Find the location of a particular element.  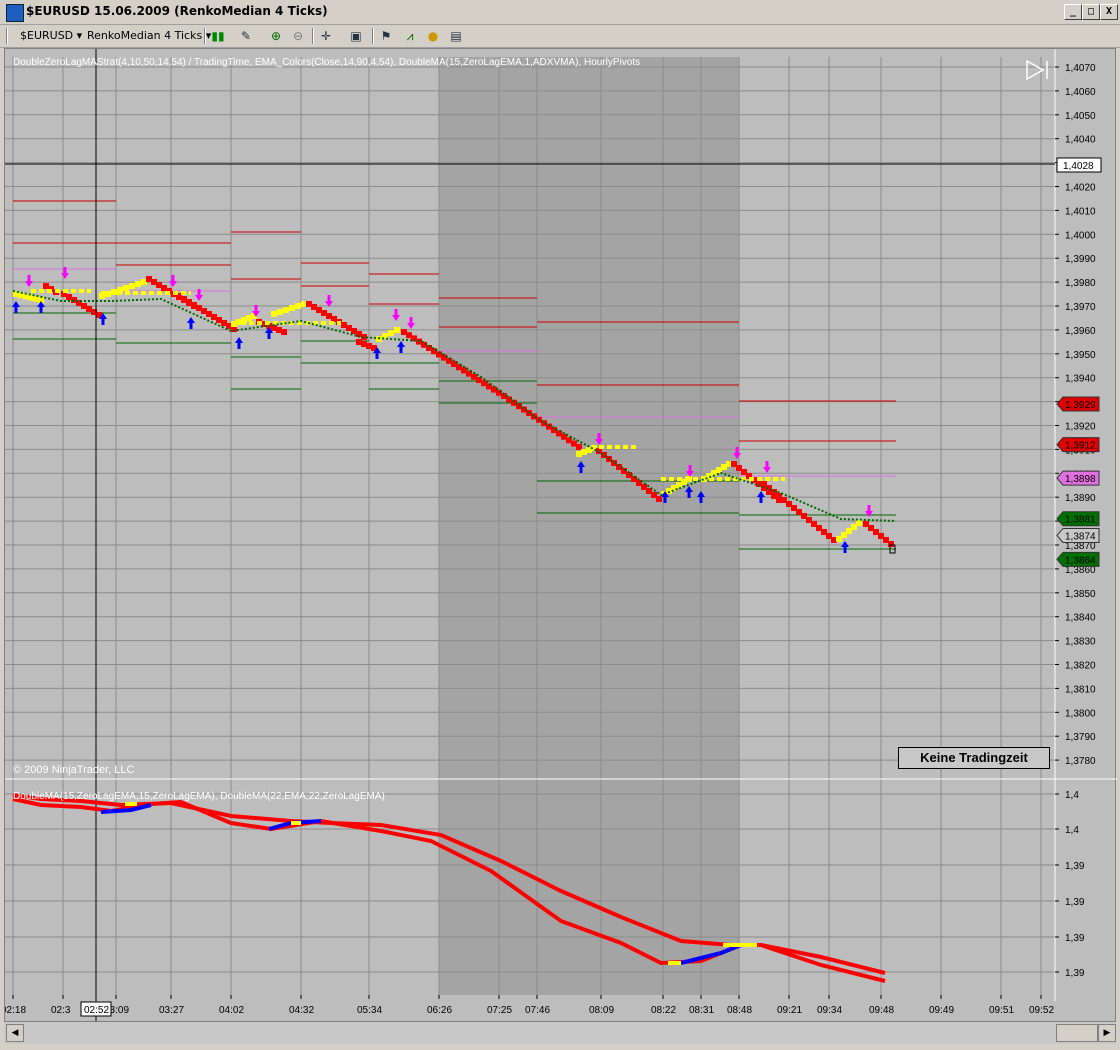

time-tick-label: 08:22 is located at coordinates (663, 1010).